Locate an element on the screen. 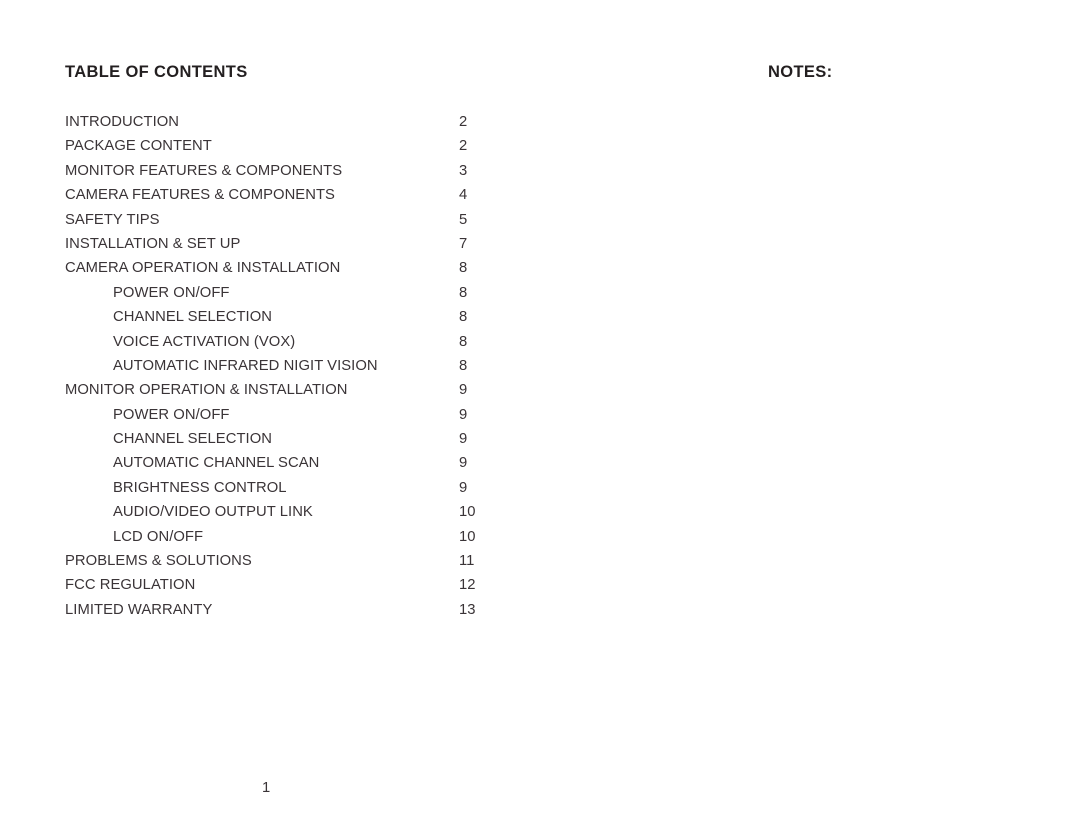 The image size is (1080, 834). toc-entry: FCC REGULATION 12 is located at coordinates (295, 585).